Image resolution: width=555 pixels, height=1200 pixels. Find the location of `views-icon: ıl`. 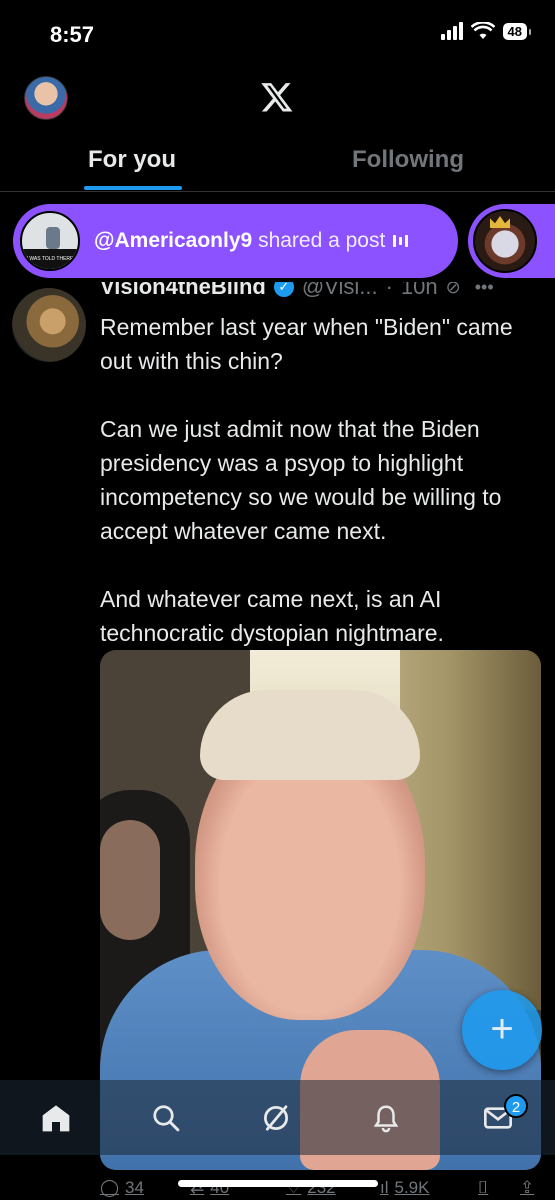

views-icon: ıl is located at coordinates (384, 1187).